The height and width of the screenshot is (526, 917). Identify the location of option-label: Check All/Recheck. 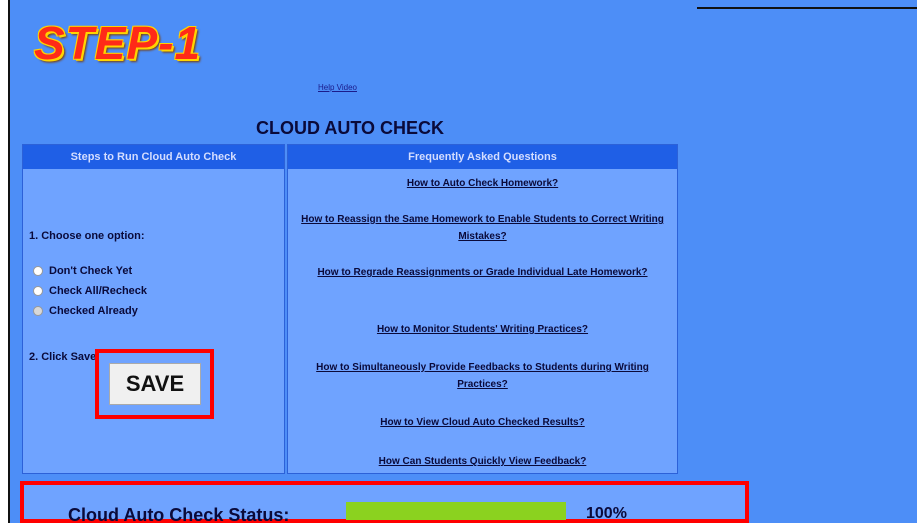
(98, 291).